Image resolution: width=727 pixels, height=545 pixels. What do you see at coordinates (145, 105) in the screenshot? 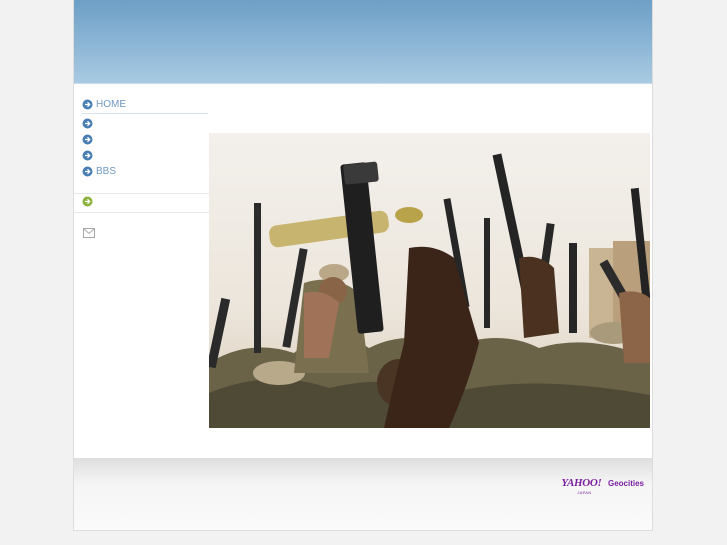
I see `nav-item-home: HOME` at bounding box center [145, 105].